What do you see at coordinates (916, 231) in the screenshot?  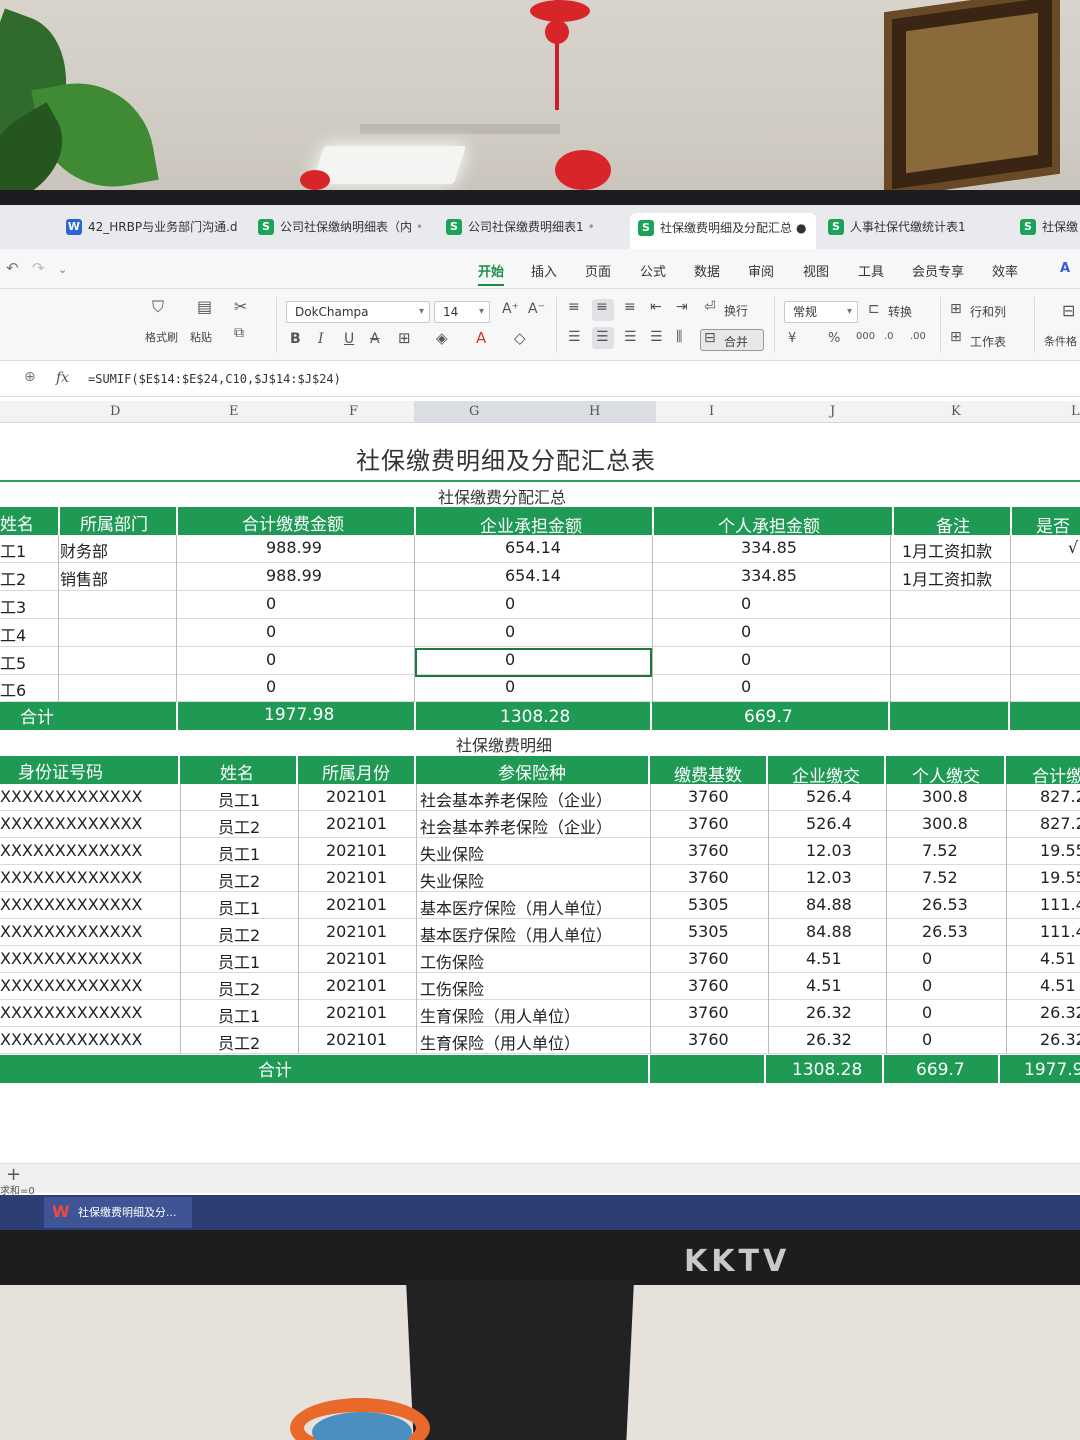 I see `tab-document-5: S 人事社保代缴统计表1` at bounding box center [916, 231].